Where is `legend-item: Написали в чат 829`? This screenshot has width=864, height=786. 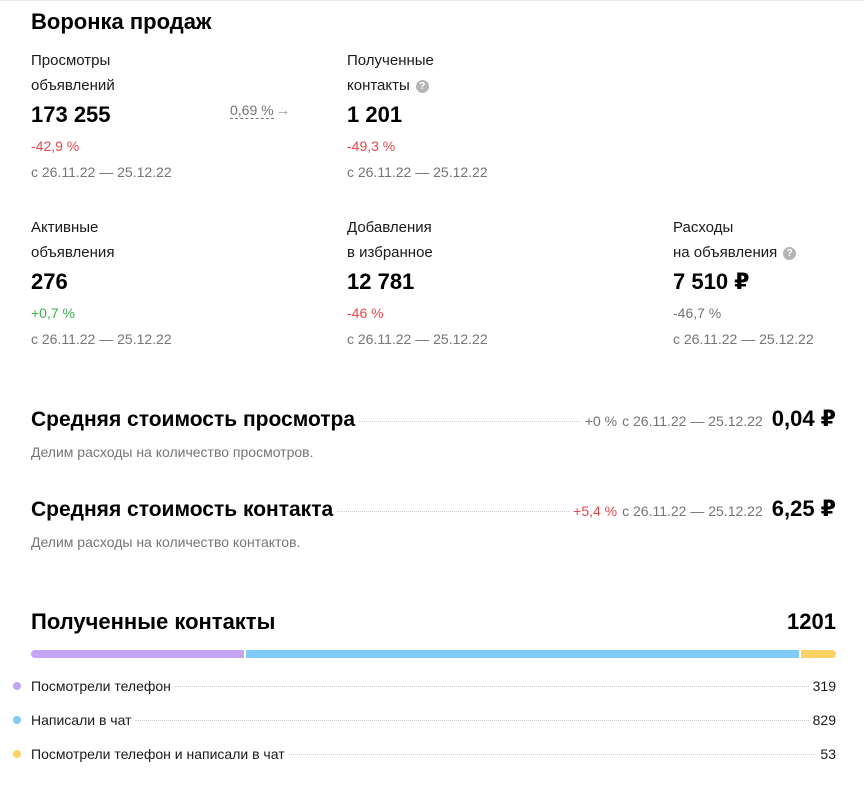
legend-item: Написали в чат 829 is located at coordinates (424, 729).